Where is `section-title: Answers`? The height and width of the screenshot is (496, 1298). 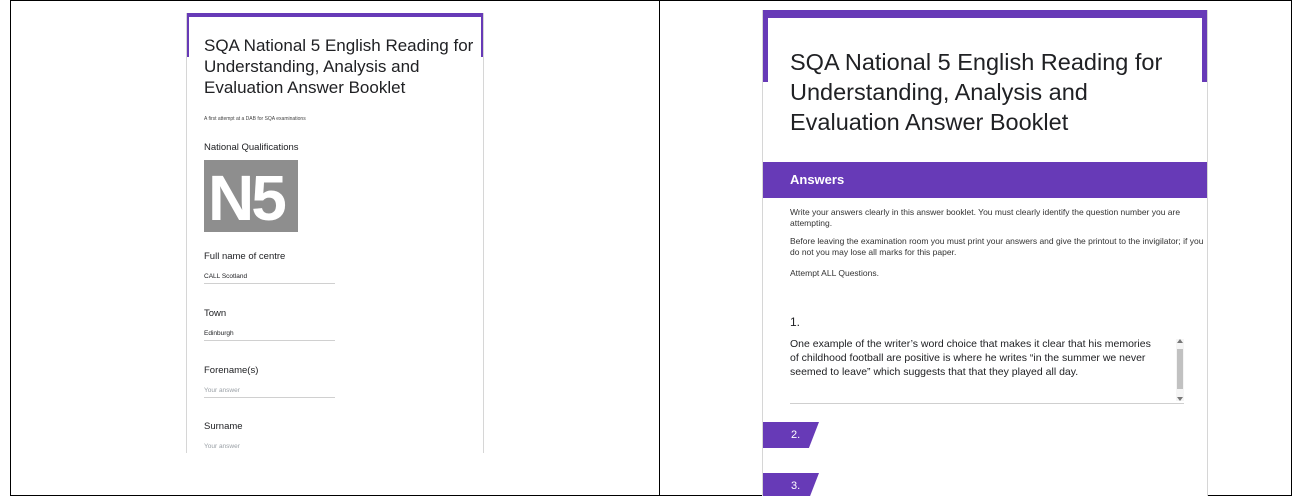
section-title: Answers is located at coordinates (817, 179).